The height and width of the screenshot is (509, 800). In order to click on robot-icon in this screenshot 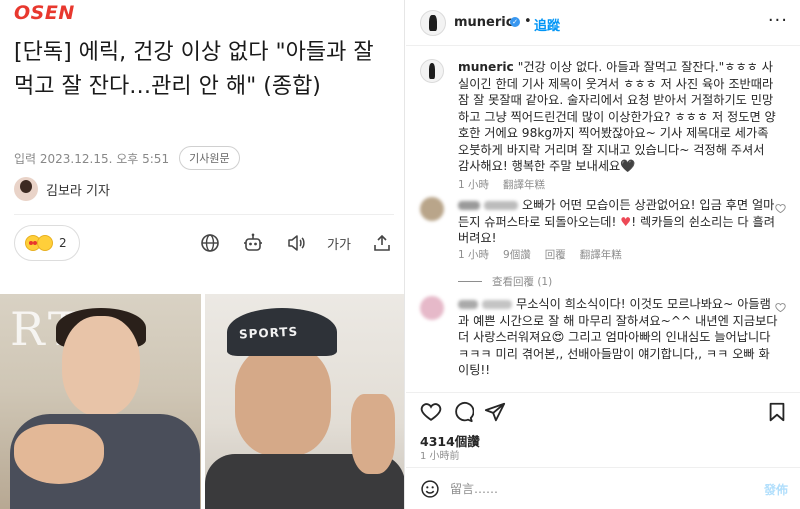, I will do `click(253, 243)`.